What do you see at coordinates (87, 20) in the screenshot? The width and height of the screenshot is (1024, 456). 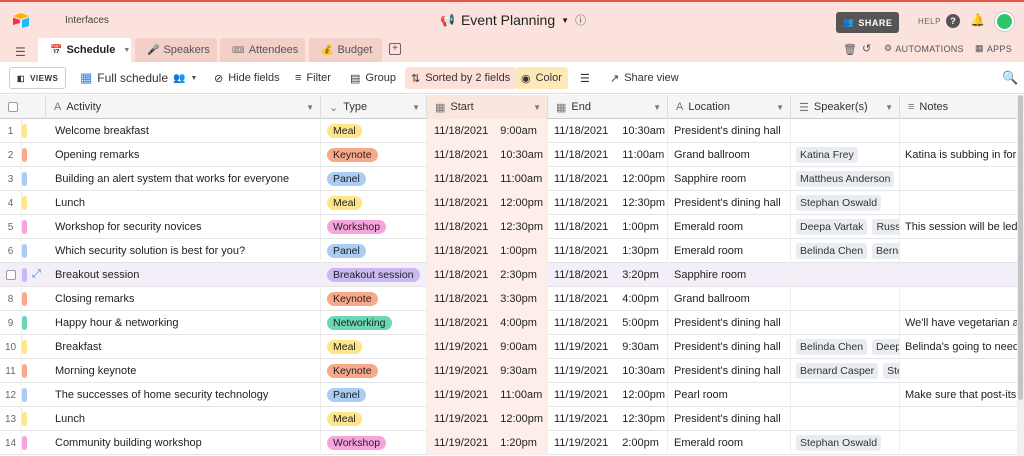 I see `interfaces-link: Interfaces` at bounding box center [87, 20].